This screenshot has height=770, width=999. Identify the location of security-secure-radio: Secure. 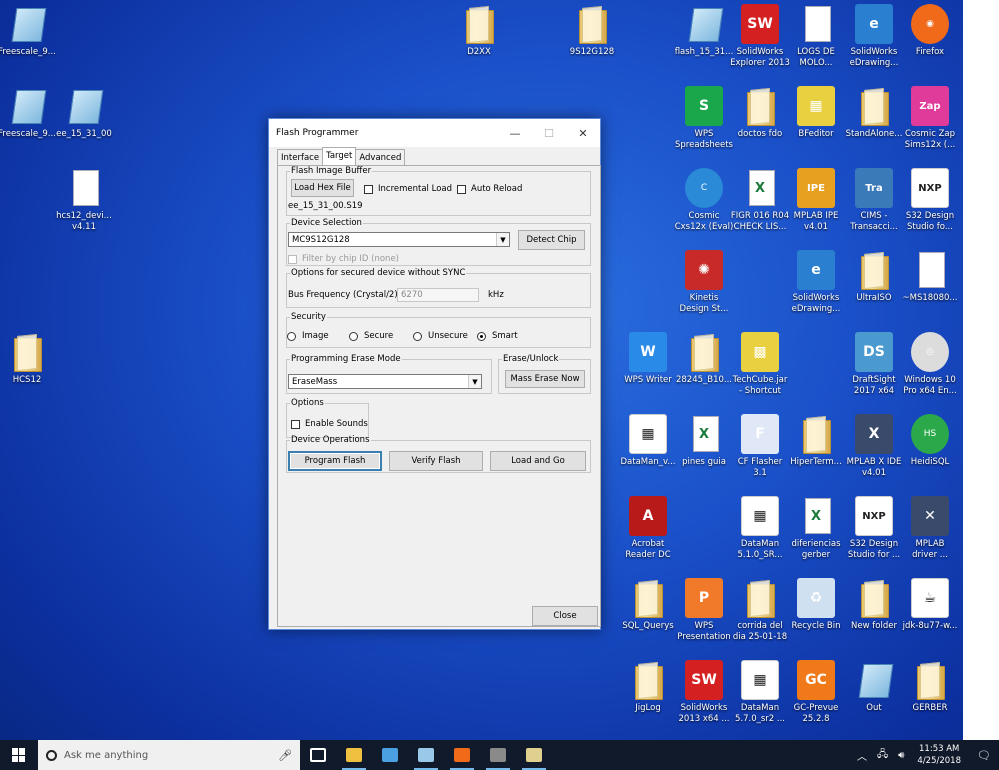
(371, 336).